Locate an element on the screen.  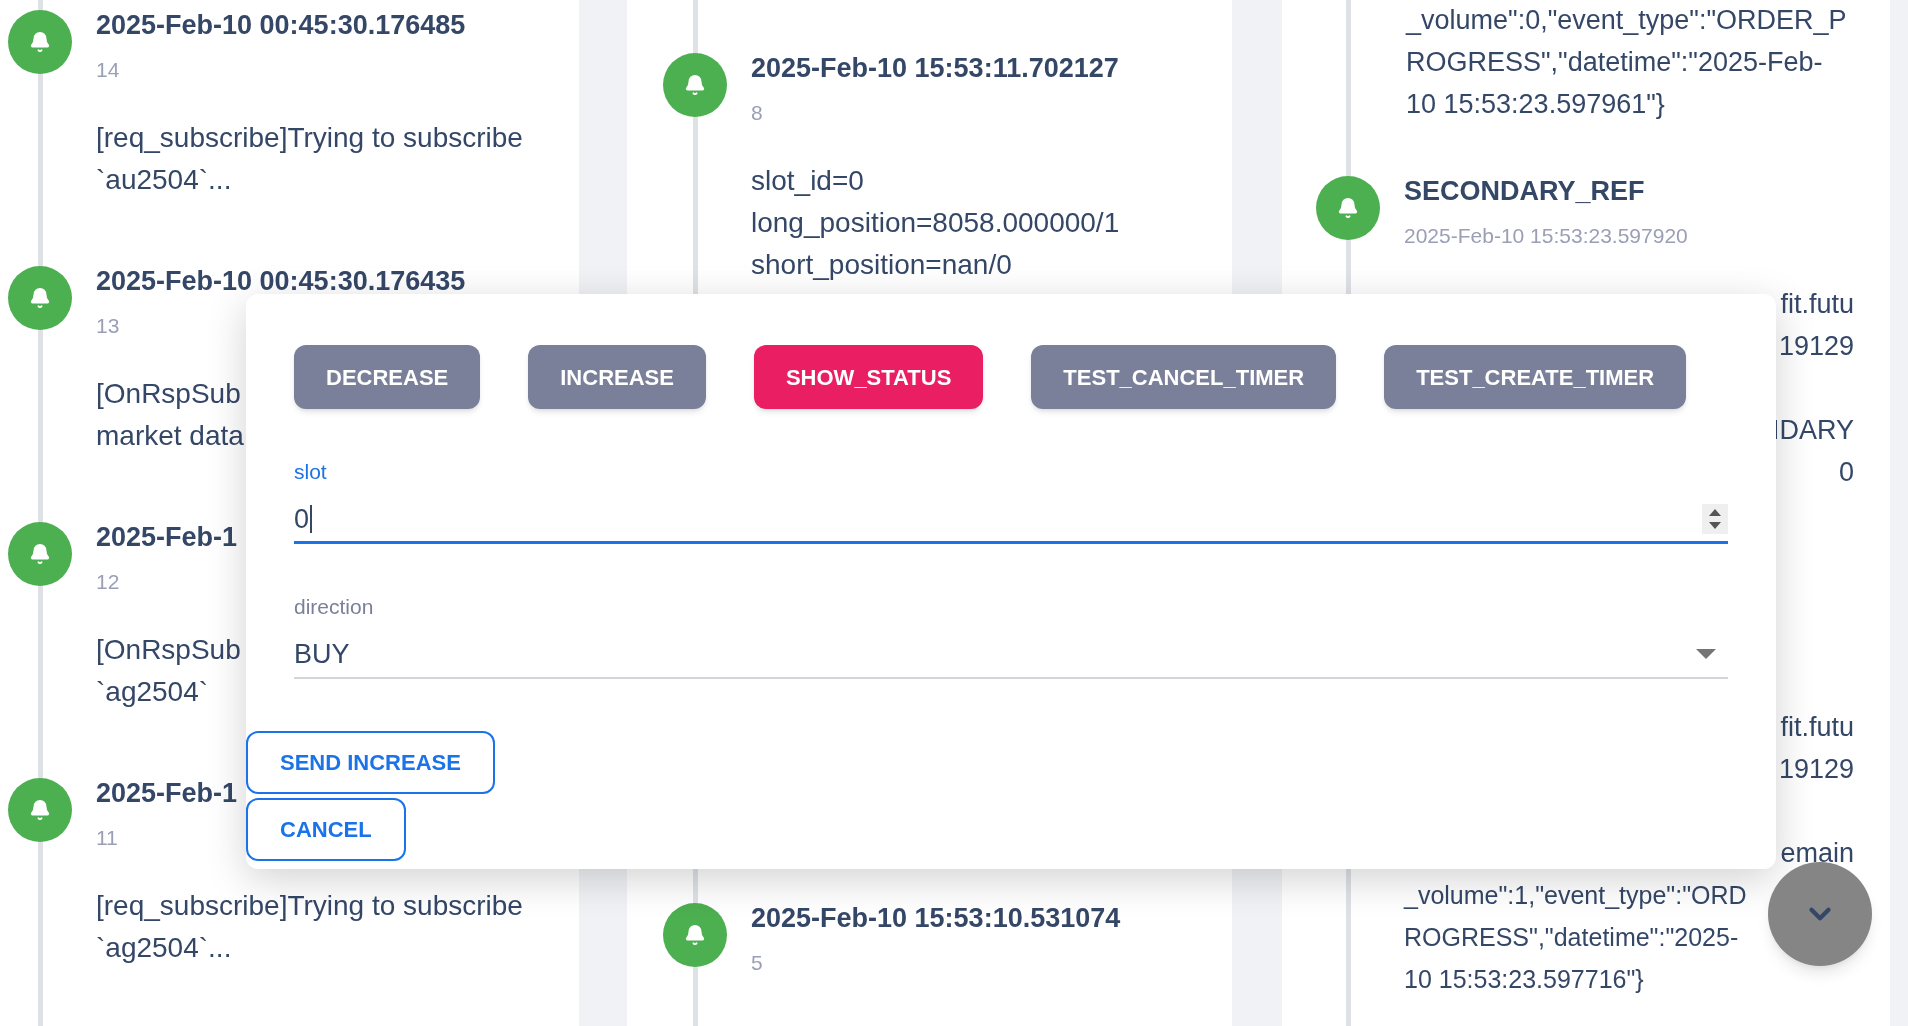
field-label: slot is located at coordinates (311, 472).